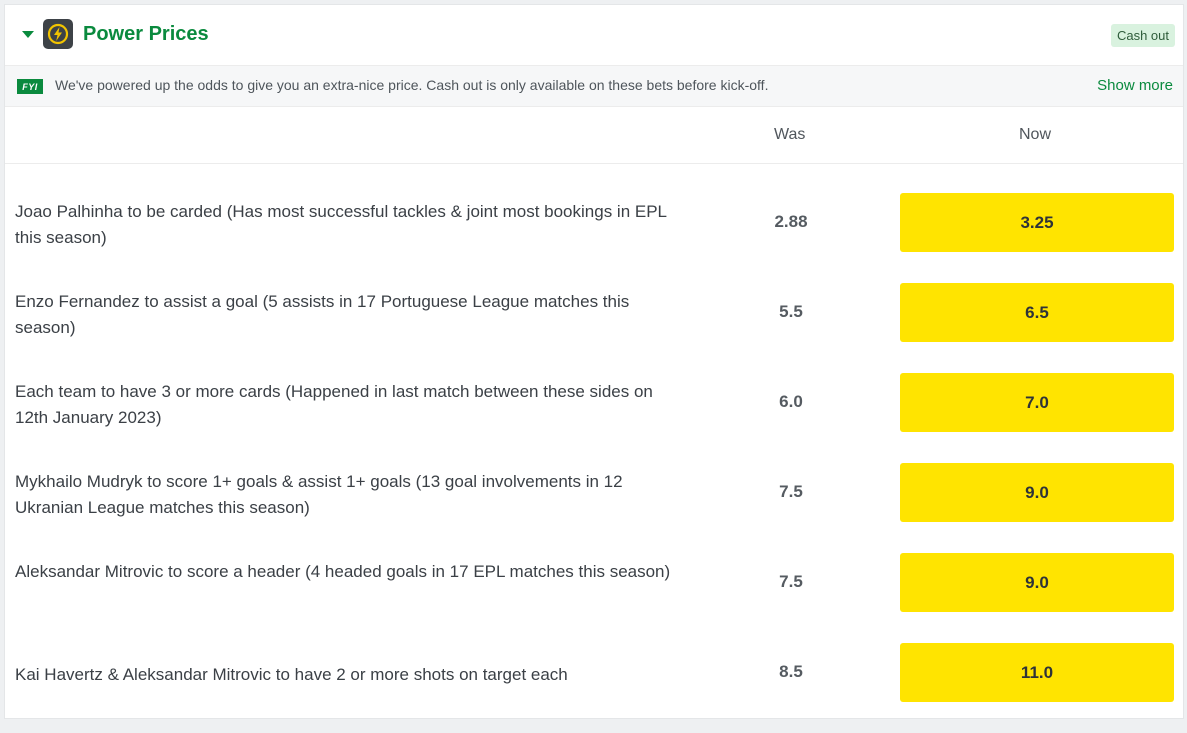  What do you see at coordinates (791, 311) in the screenshot?
I see `was-price: 5.5` at bounding box center [791, 311].